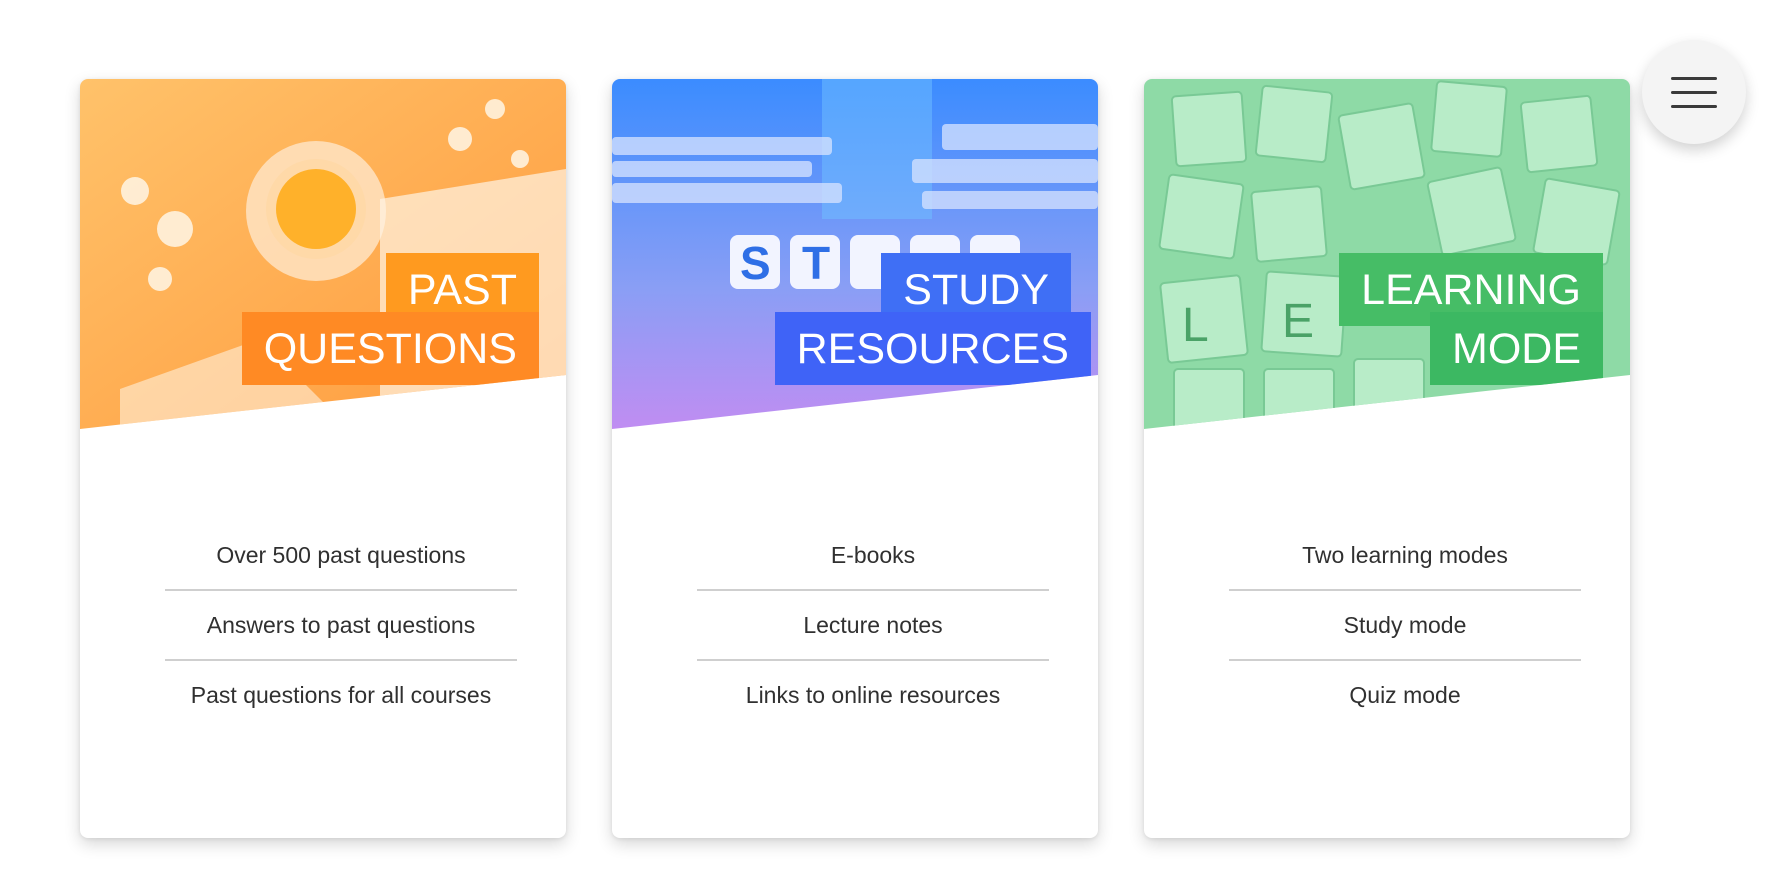  I want to click on card-title: PAST QUESTIONS, so click(390, 319).